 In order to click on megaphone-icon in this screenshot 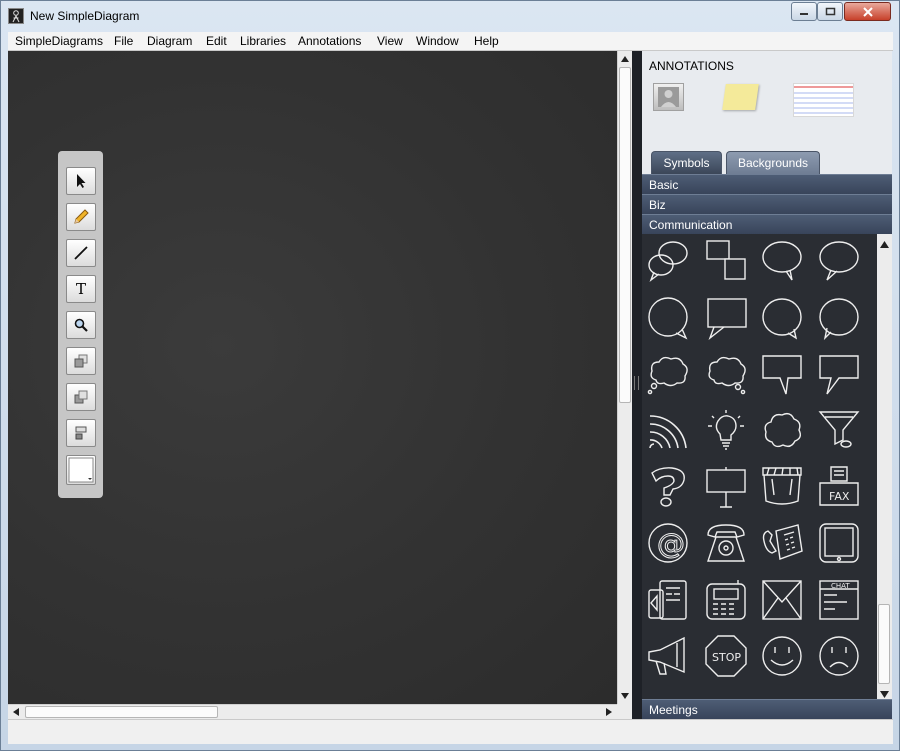, I will do `click(668, 656)`.